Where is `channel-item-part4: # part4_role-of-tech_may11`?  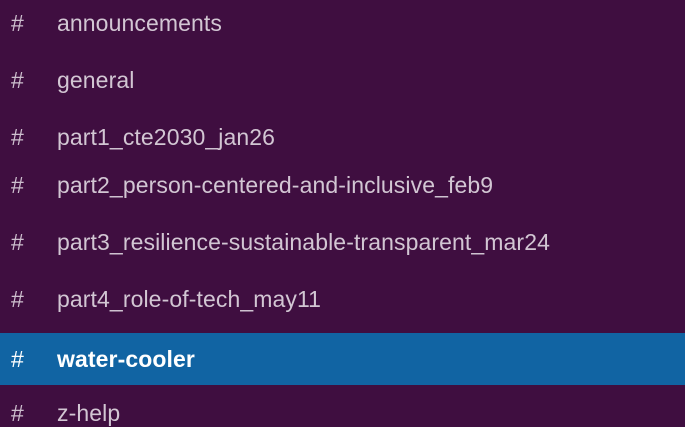
channel-item-part4: # part4_role-of-tech_may11 is located at coordinates (342, 299).